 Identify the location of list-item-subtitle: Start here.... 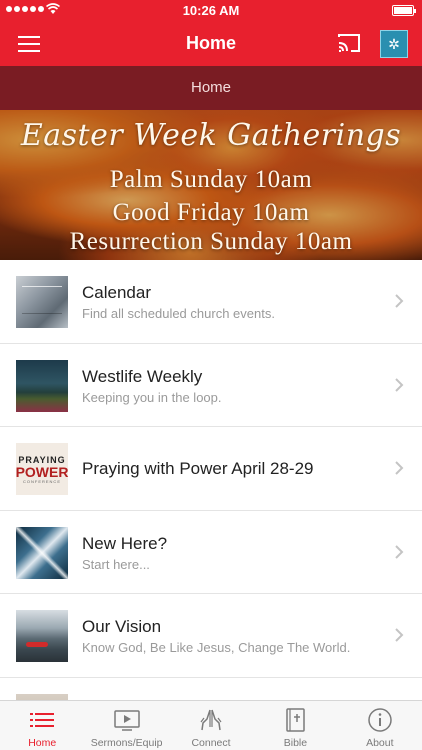
(116, 564).